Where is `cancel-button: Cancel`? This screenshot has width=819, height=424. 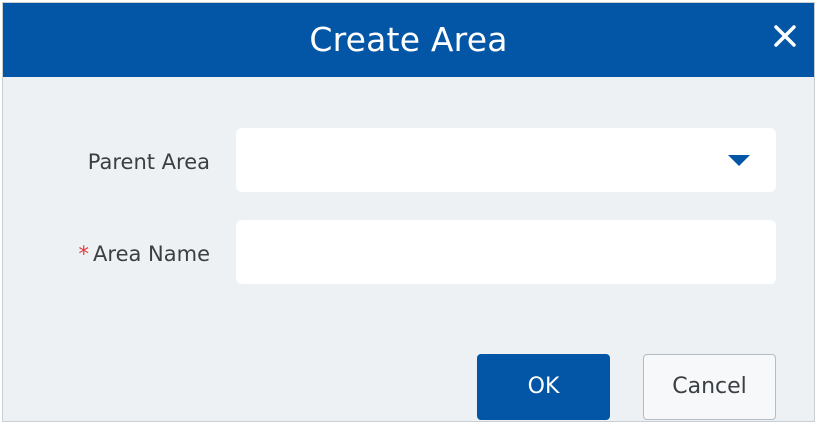 cancel-button: Cancel is located at coordinates (709, 387).